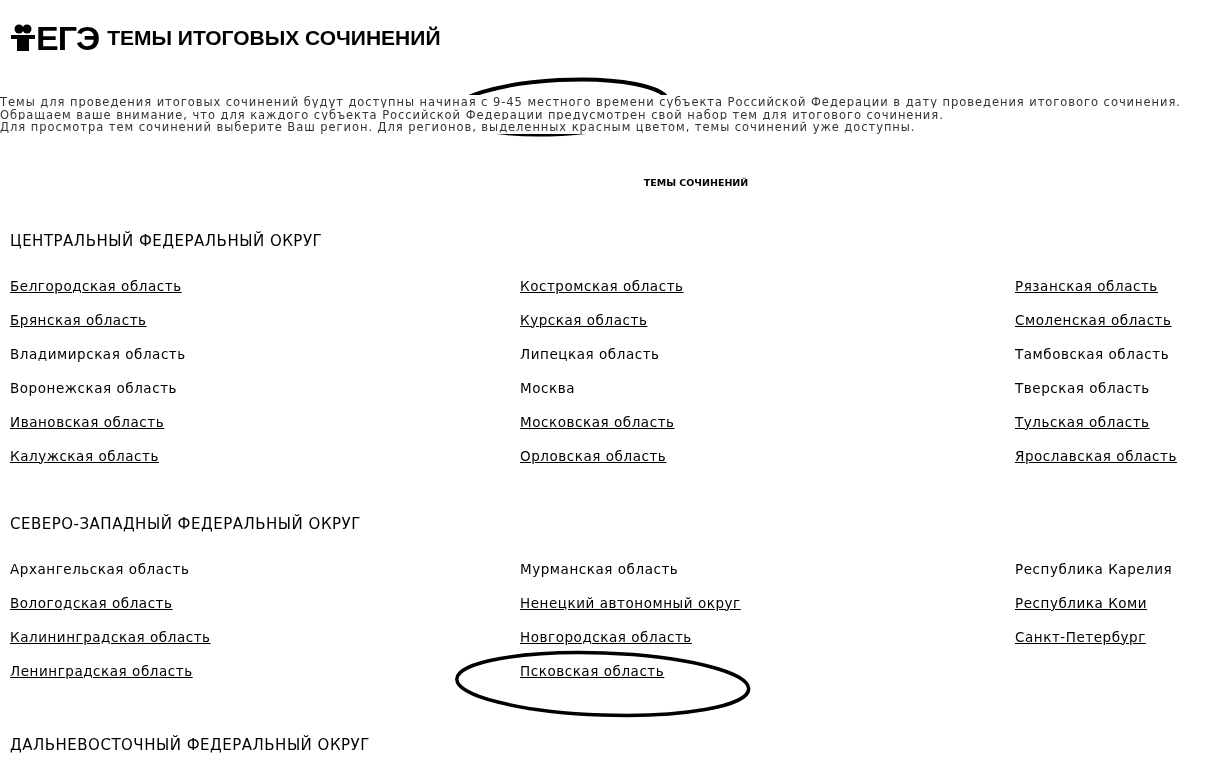 The image size is (1212, 762). I want to click on region-name: Тверская область, so click(1082, 387).